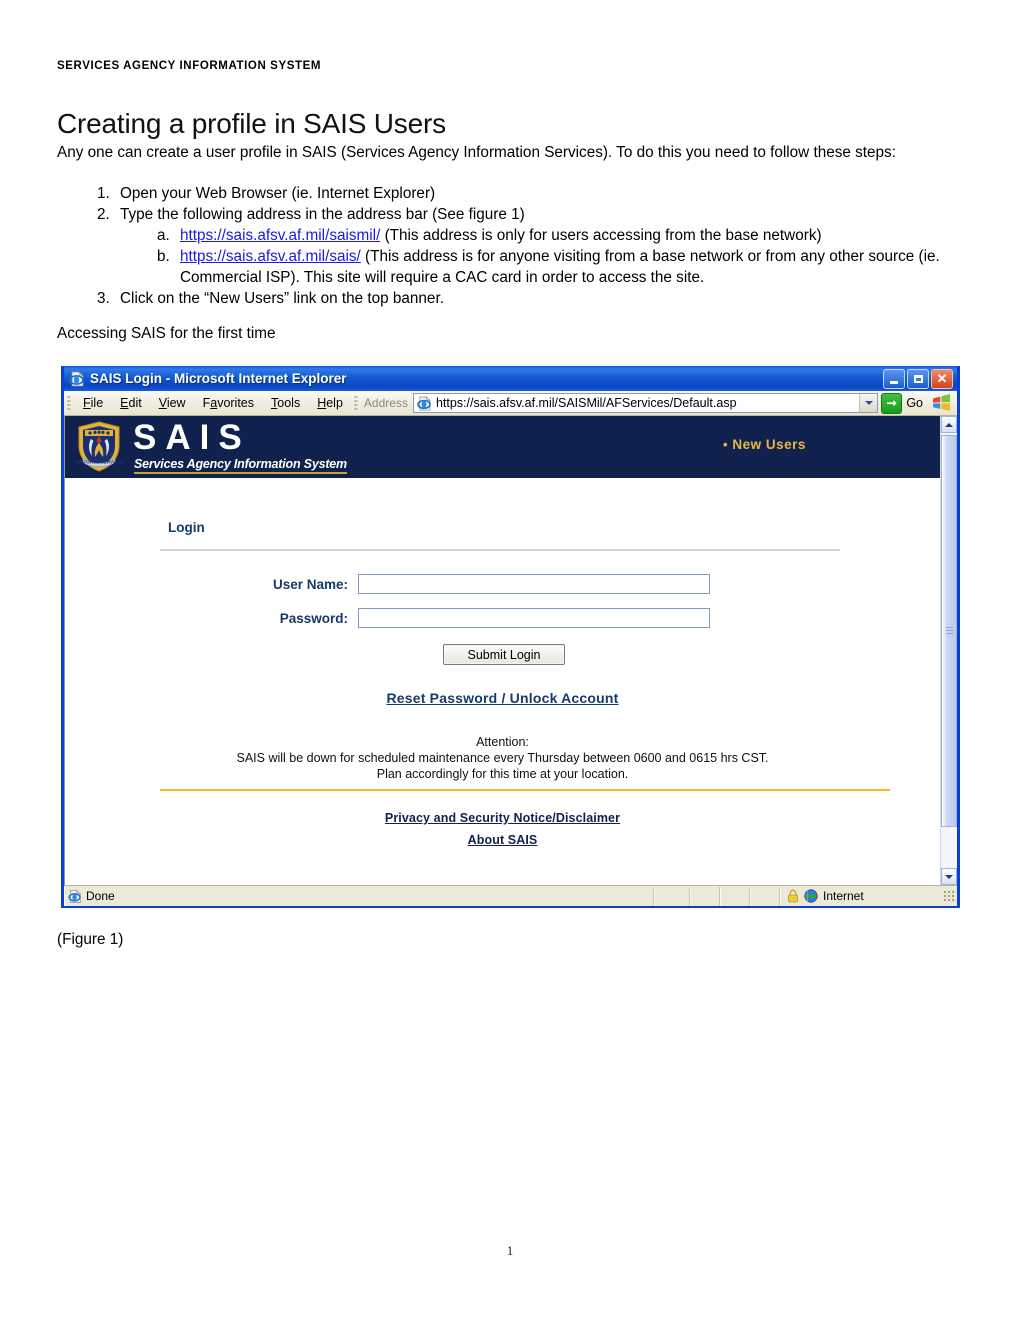 The image size is (1020, 1320). Describe the element at coordinates (502, 742) in the screenshot. I see `attention-line-1: Attention:` at that location.